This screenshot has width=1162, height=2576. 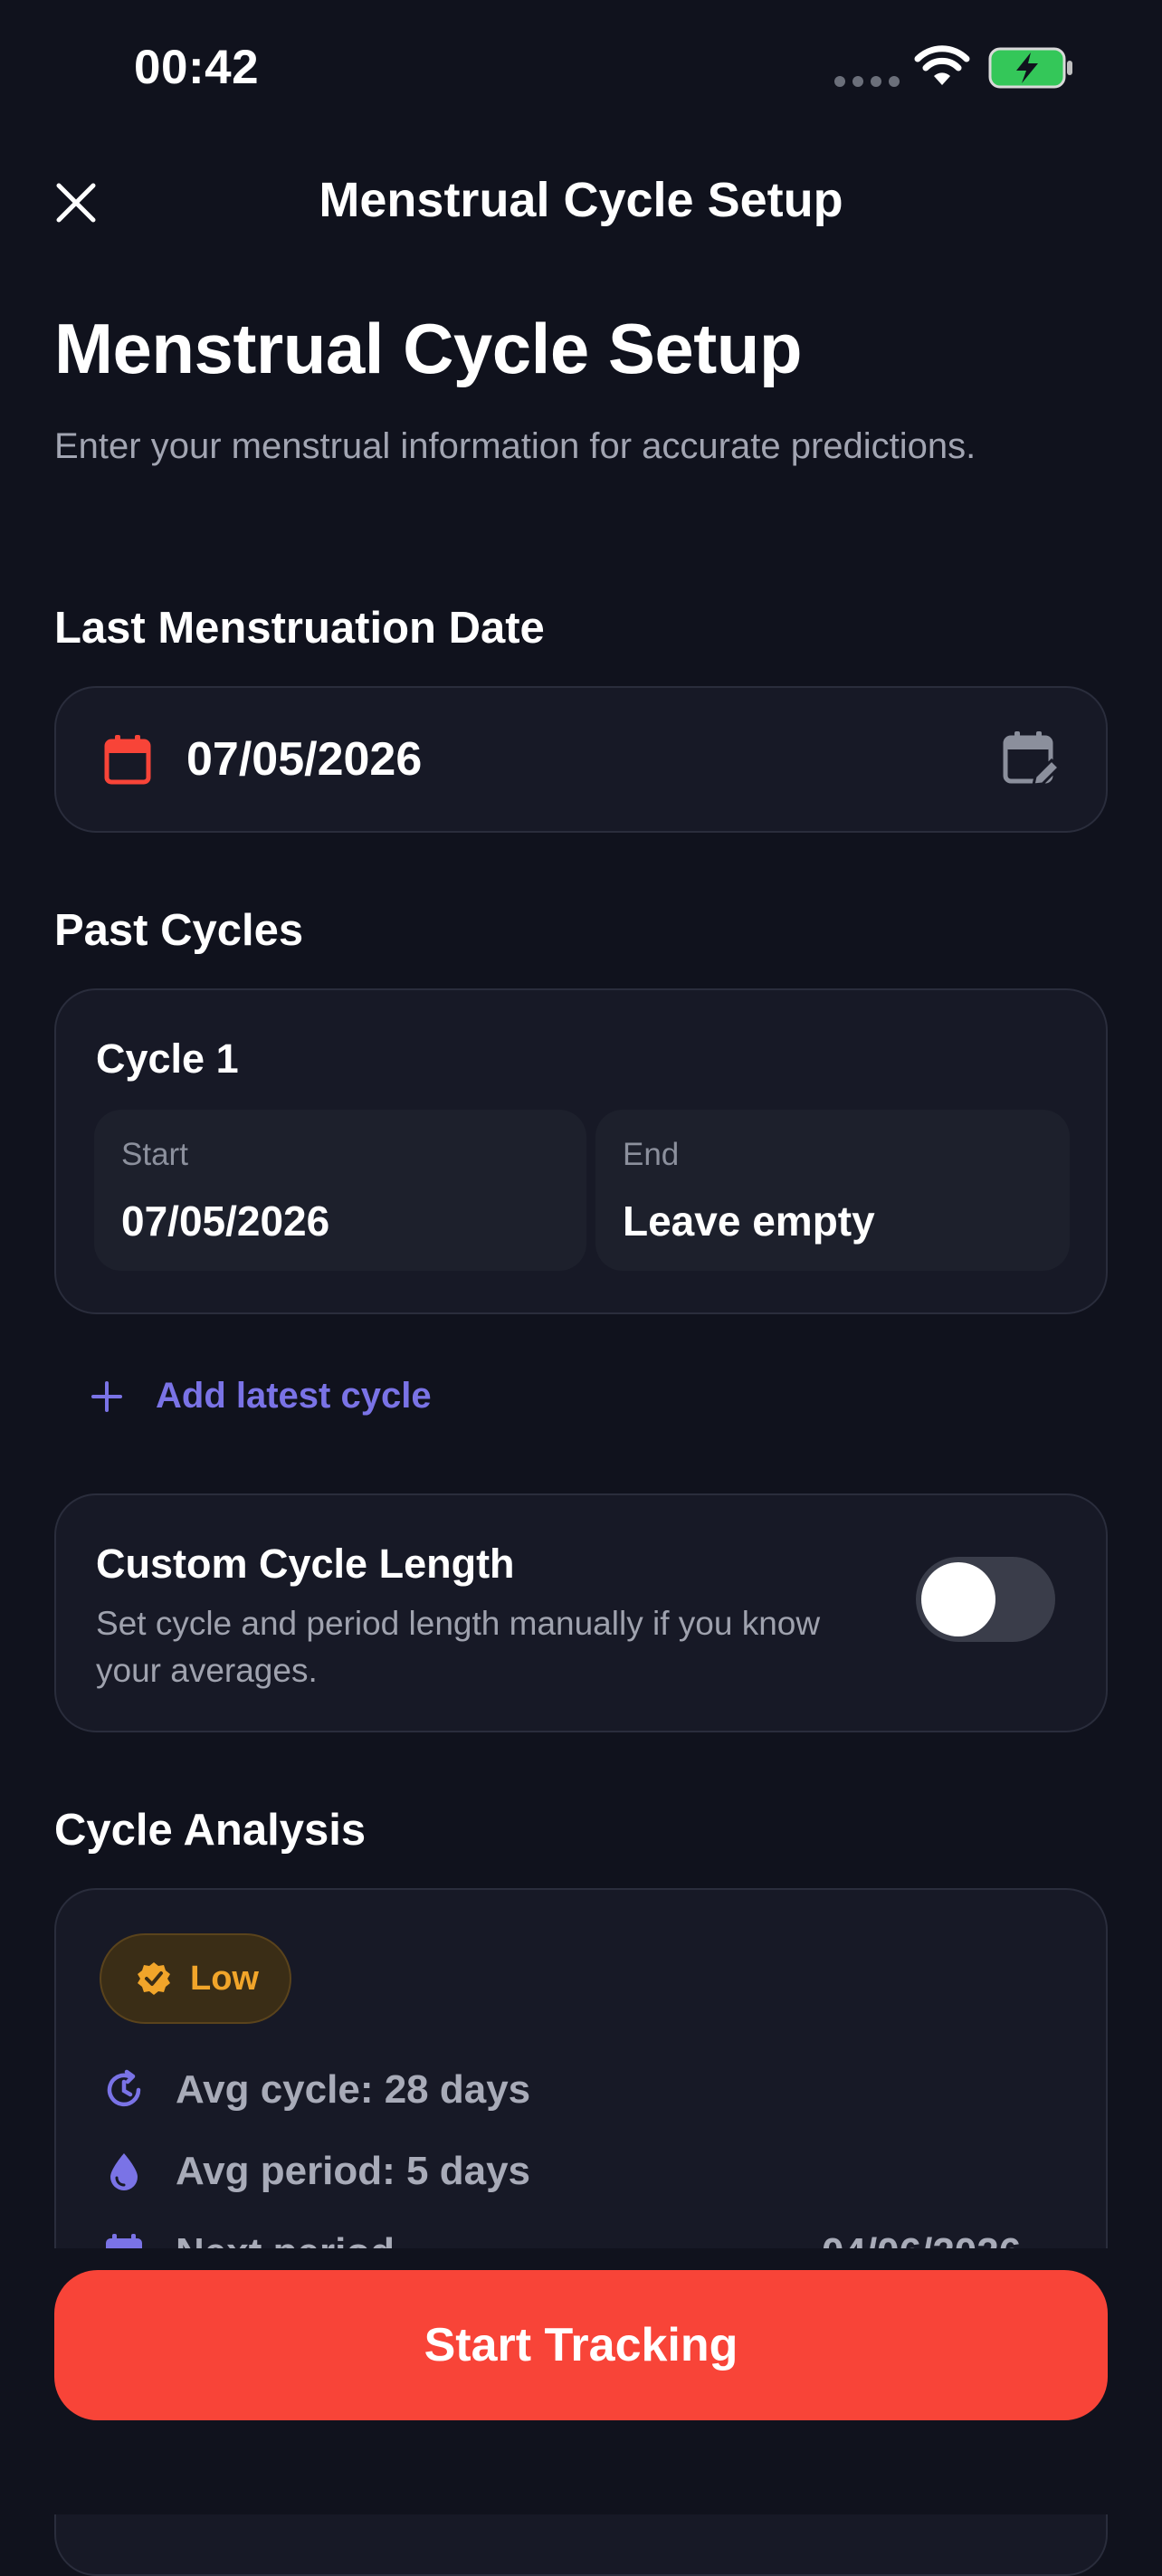 I want to click on last-date-value: 07/05/2026, so click(x=305, y=759).